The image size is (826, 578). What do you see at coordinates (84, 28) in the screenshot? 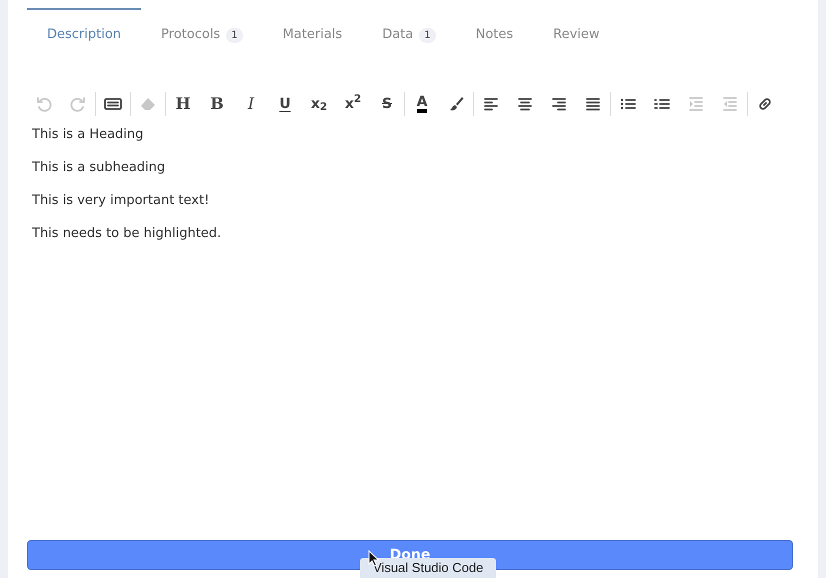
I see `tab: Description` at bounding box center [84, 28].